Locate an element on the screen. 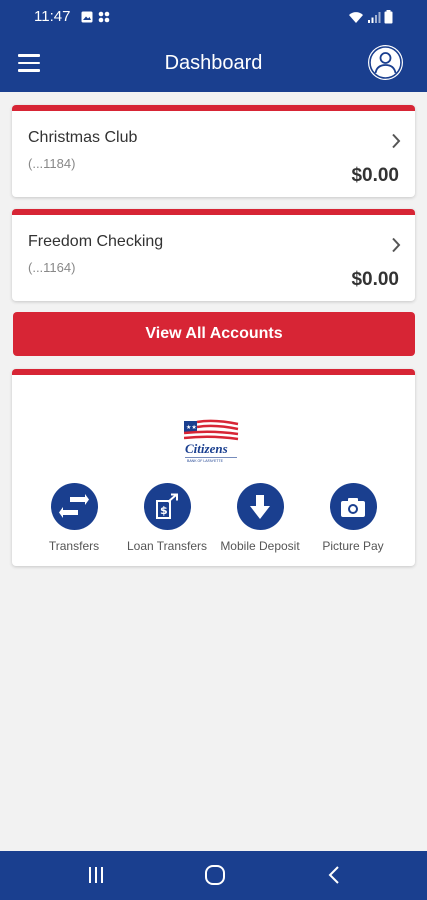  system-nav-bar is located at coordinates (213, 875).